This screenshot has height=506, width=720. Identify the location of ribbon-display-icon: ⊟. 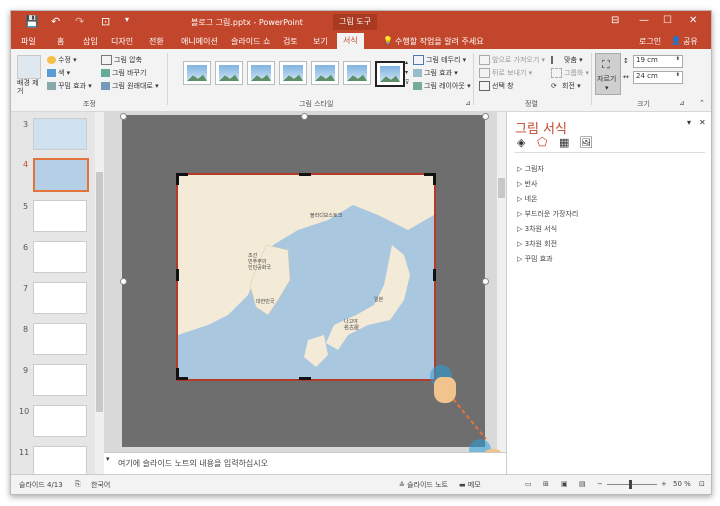
(615, 20).